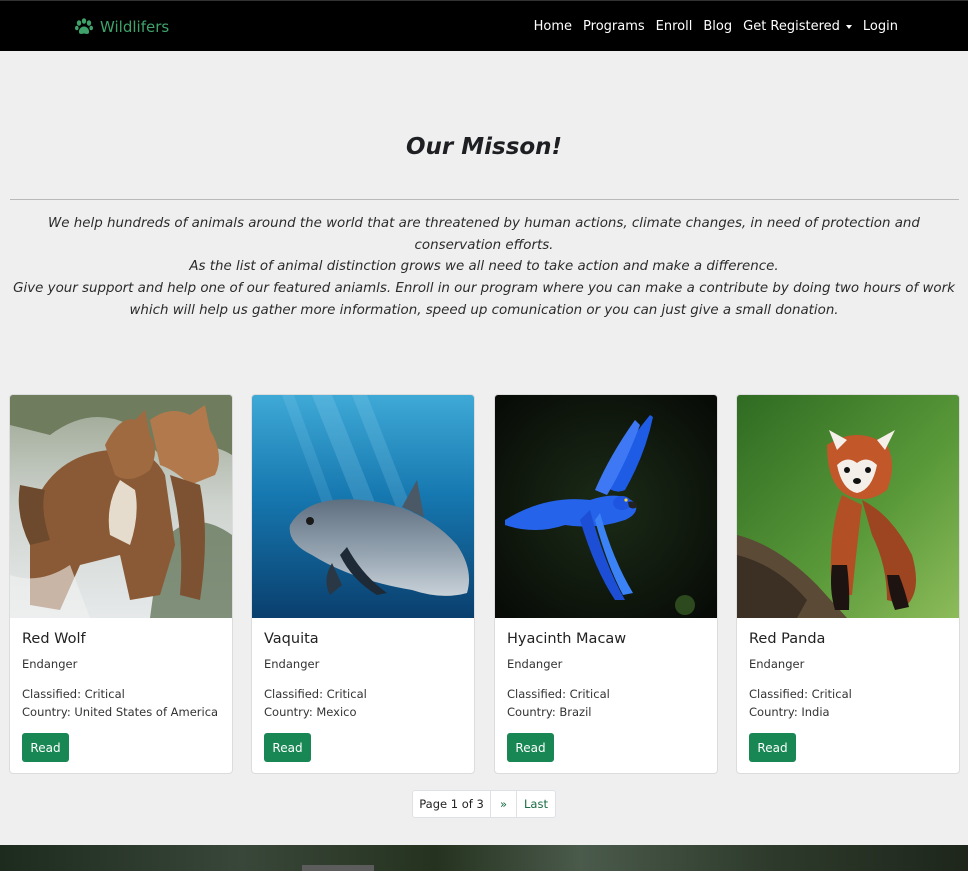 This screenshot has height=871, width=968. Describe the element at coordinates (503, 804) in the screenshot. I see `next-page-link: »` at that location.